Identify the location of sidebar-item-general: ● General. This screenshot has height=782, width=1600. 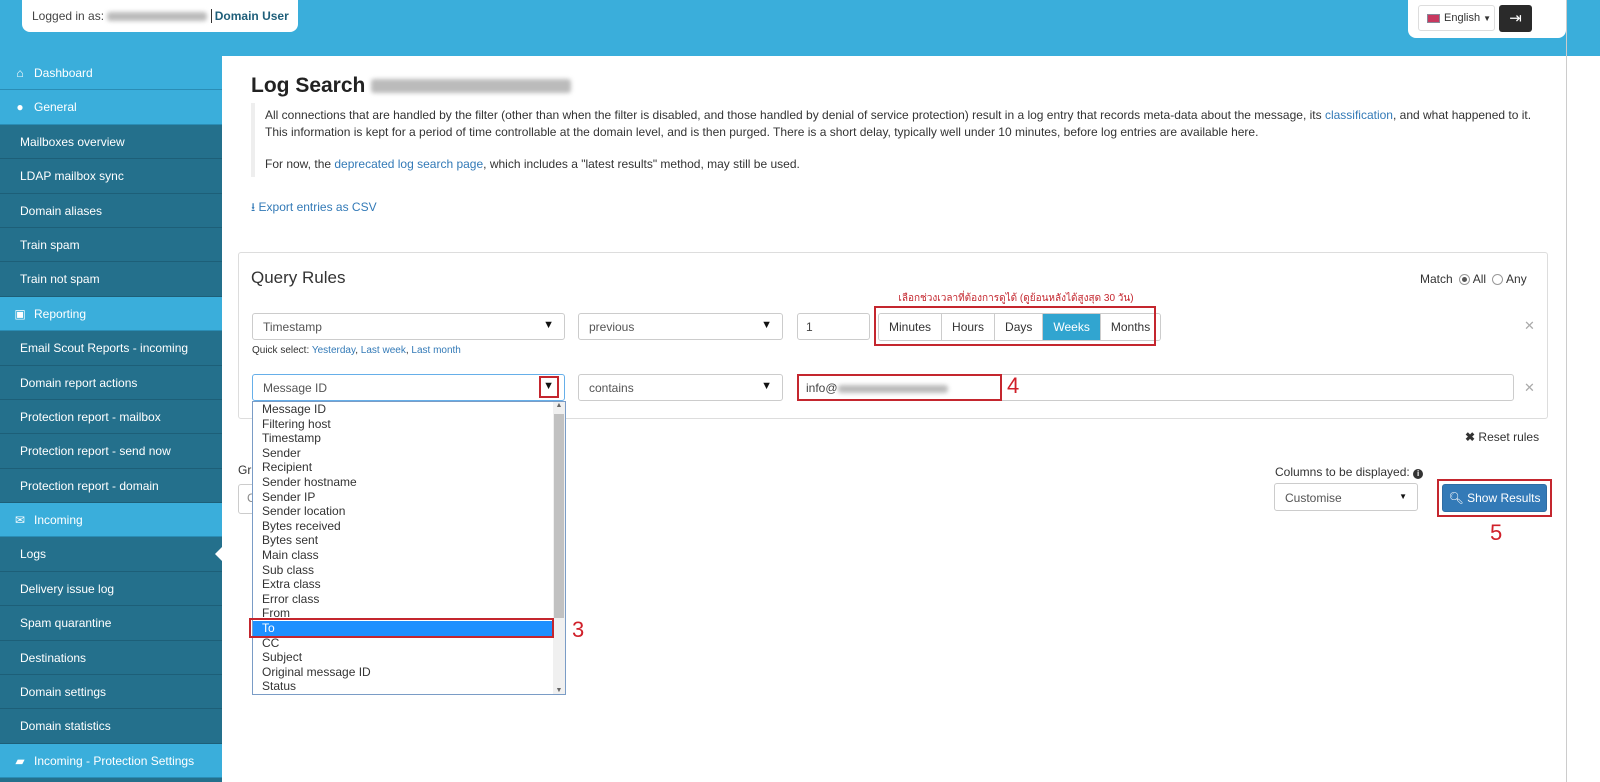
(111, 107).